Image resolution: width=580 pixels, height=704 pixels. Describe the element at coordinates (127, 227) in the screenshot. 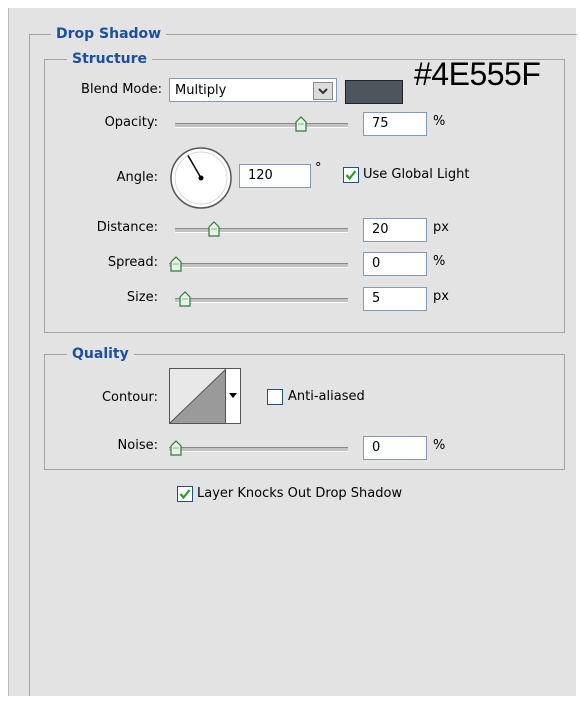

I see `distance-label: Distance:` at that location.